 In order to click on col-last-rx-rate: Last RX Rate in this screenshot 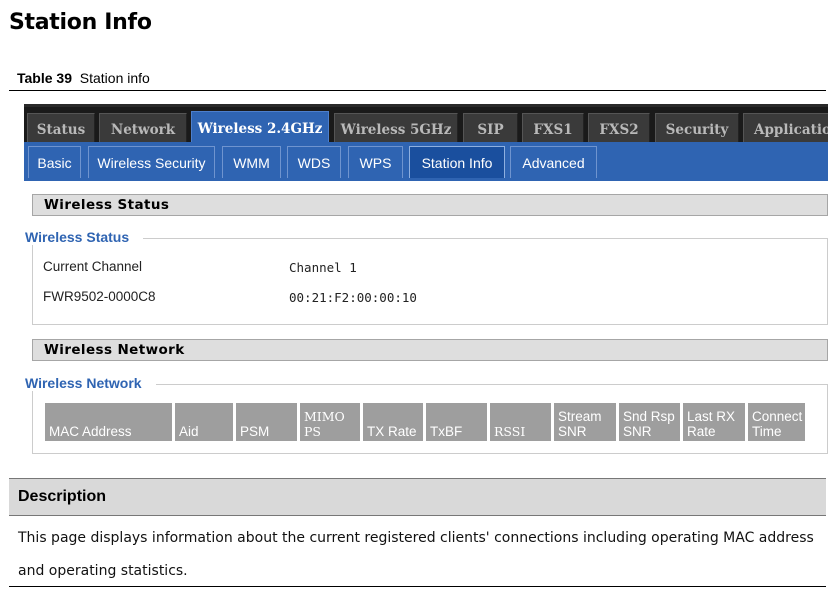, I will do `click(715, 422)`.